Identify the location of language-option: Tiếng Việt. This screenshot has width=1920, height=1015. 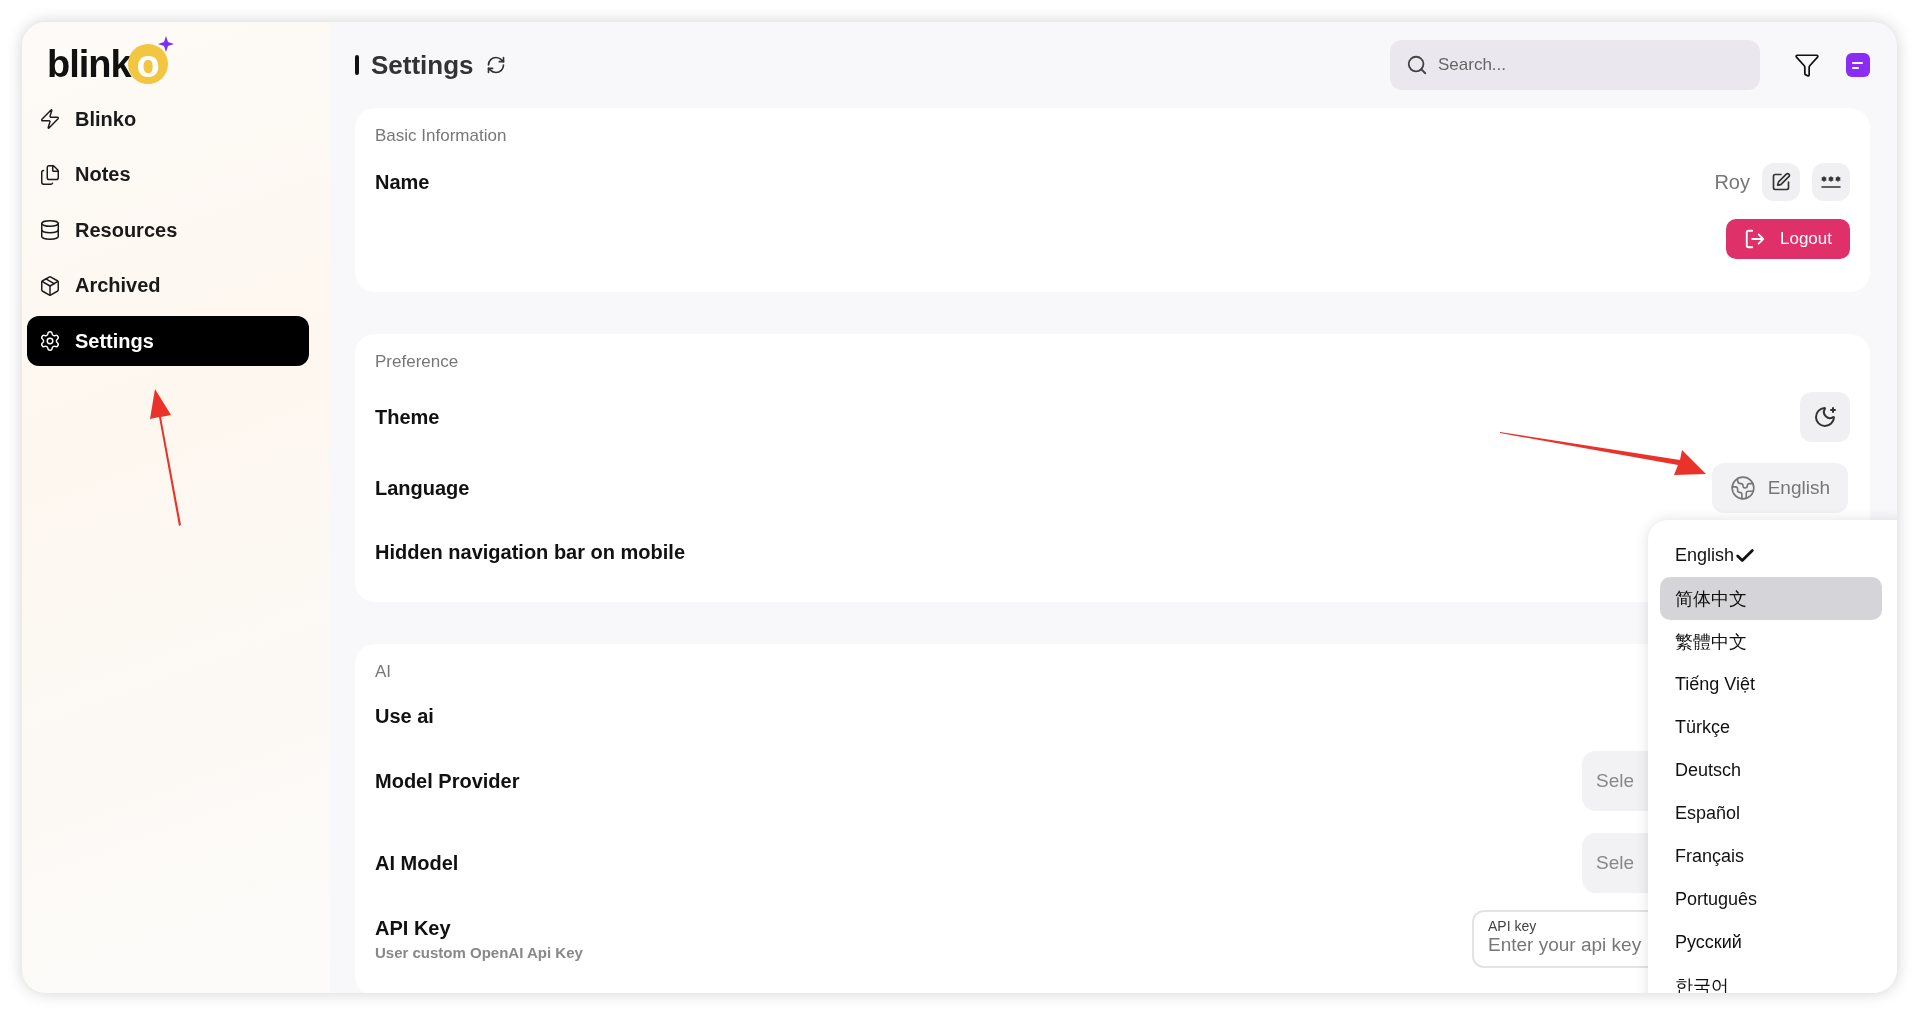
(1771, 684).